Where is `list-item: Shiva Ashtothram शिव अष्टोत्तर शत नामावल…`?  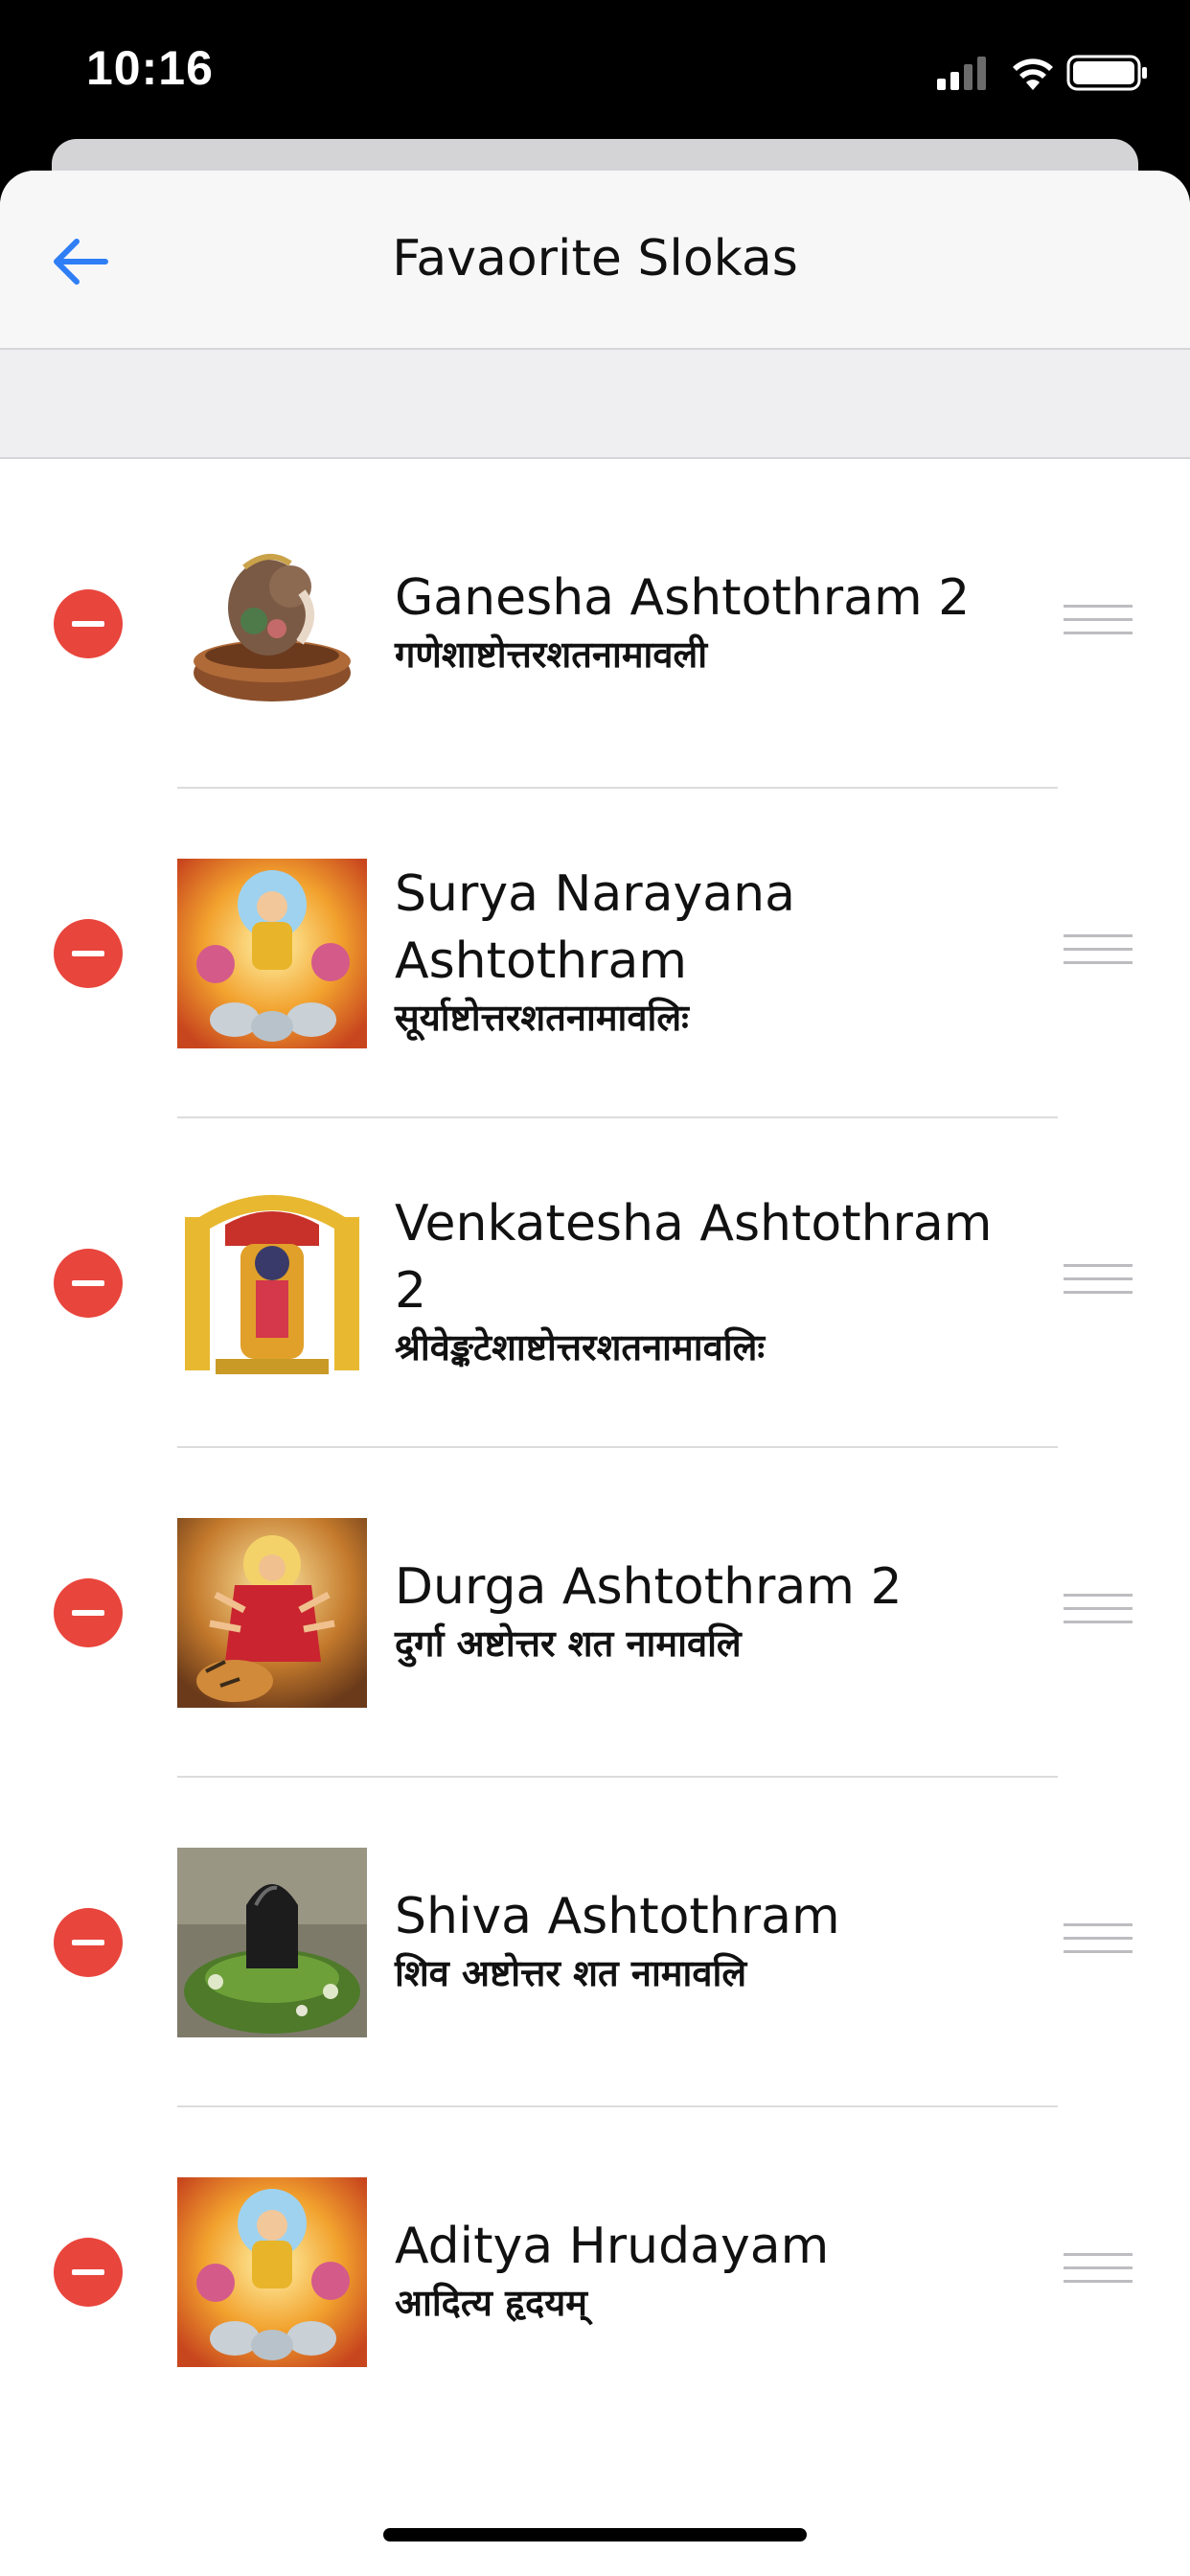 list-item: Shiva Ashtothram शिव अष्टोत्तर शत नामावल… is located at coordinates (595, 1942).